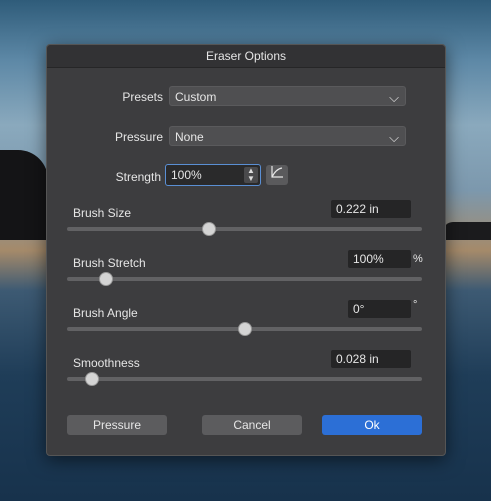 This screenshot has width=491, height=501. What do you see at coordinates (244, 379) in the screenshot?
I see `smoothness-slider` at bounding box center [244, 379].